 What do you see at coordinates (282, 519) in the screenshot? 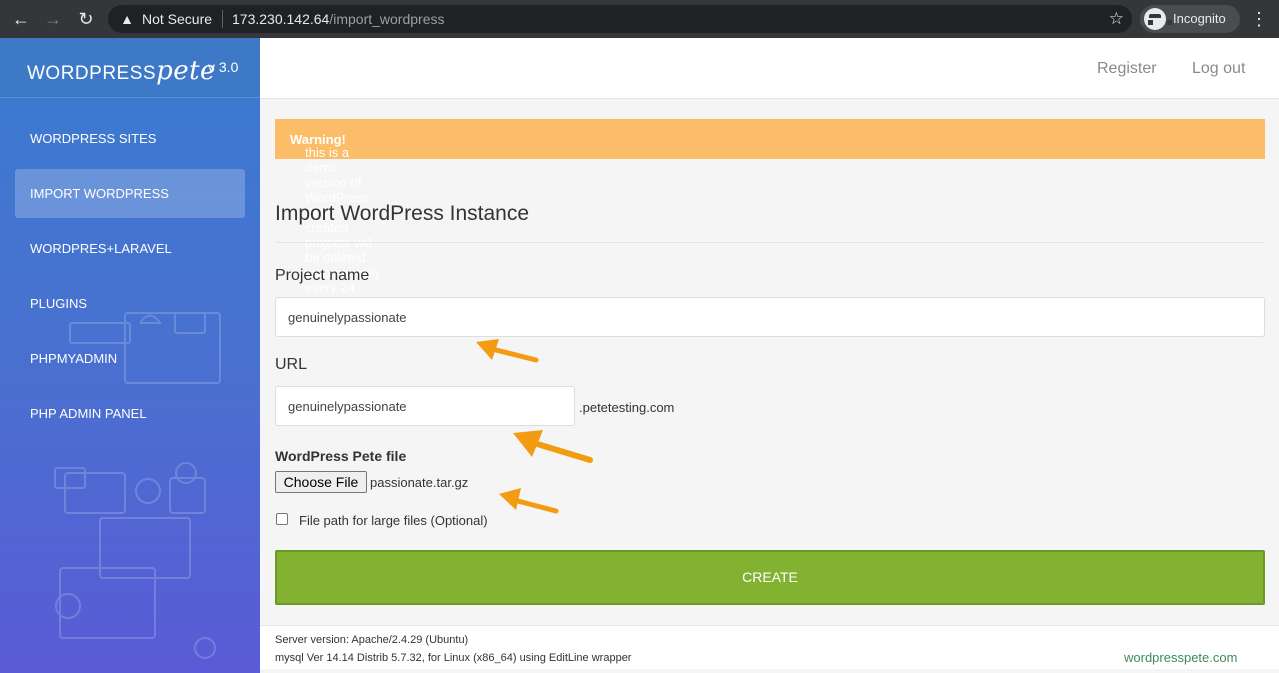
I see `large-files-checkbox` at bounding box center [282, 519].